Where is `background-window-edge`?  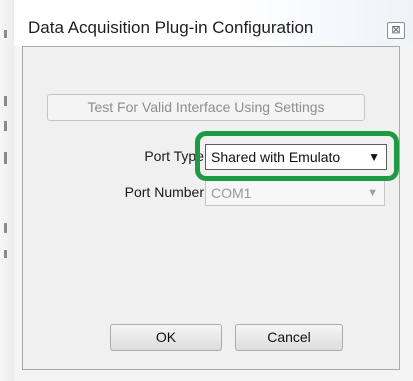
background-window-edge is located at coordinates (7, 190).